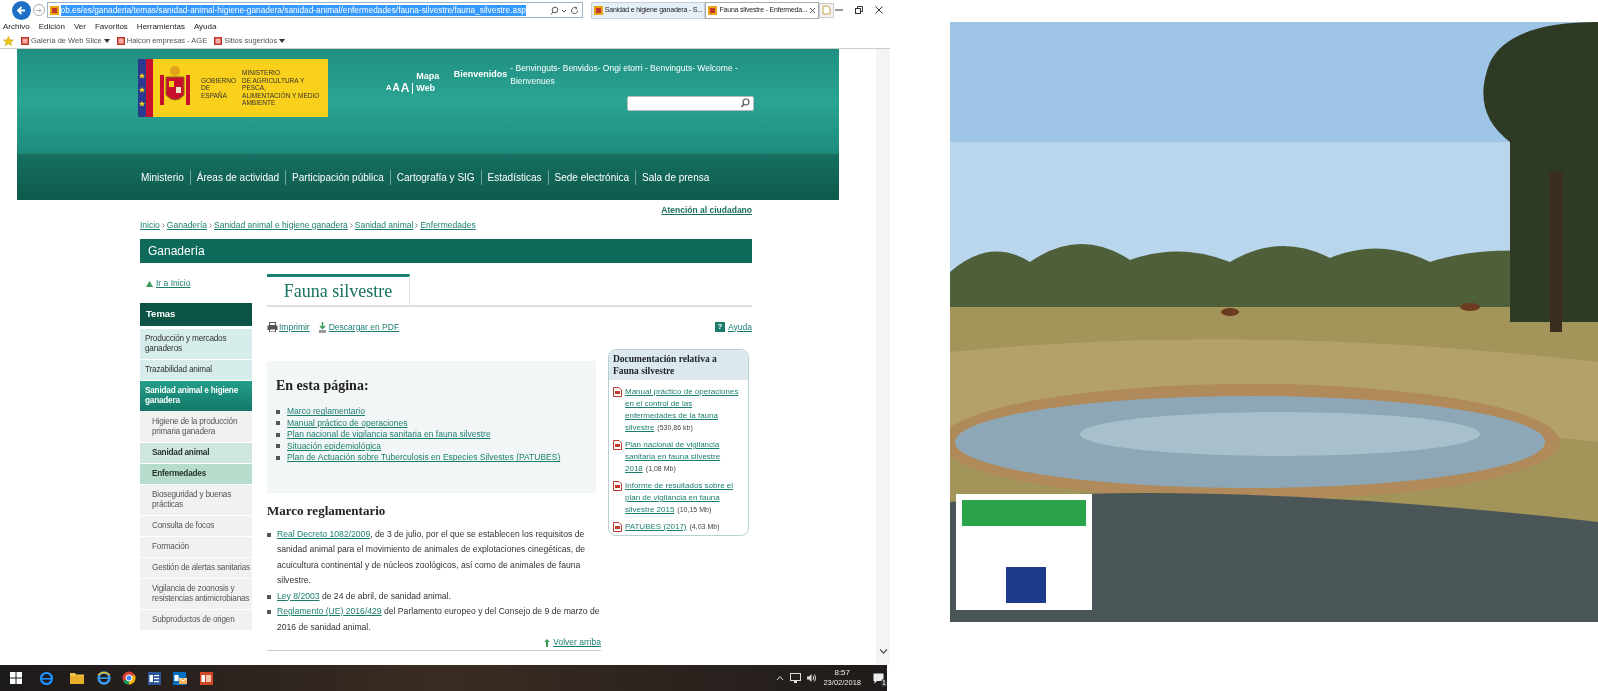 The image size is (1598, 691). Describe the element at coordinates (480, 74) in the screenshot. I see `welcome-text: Bienvenidos` at that location.